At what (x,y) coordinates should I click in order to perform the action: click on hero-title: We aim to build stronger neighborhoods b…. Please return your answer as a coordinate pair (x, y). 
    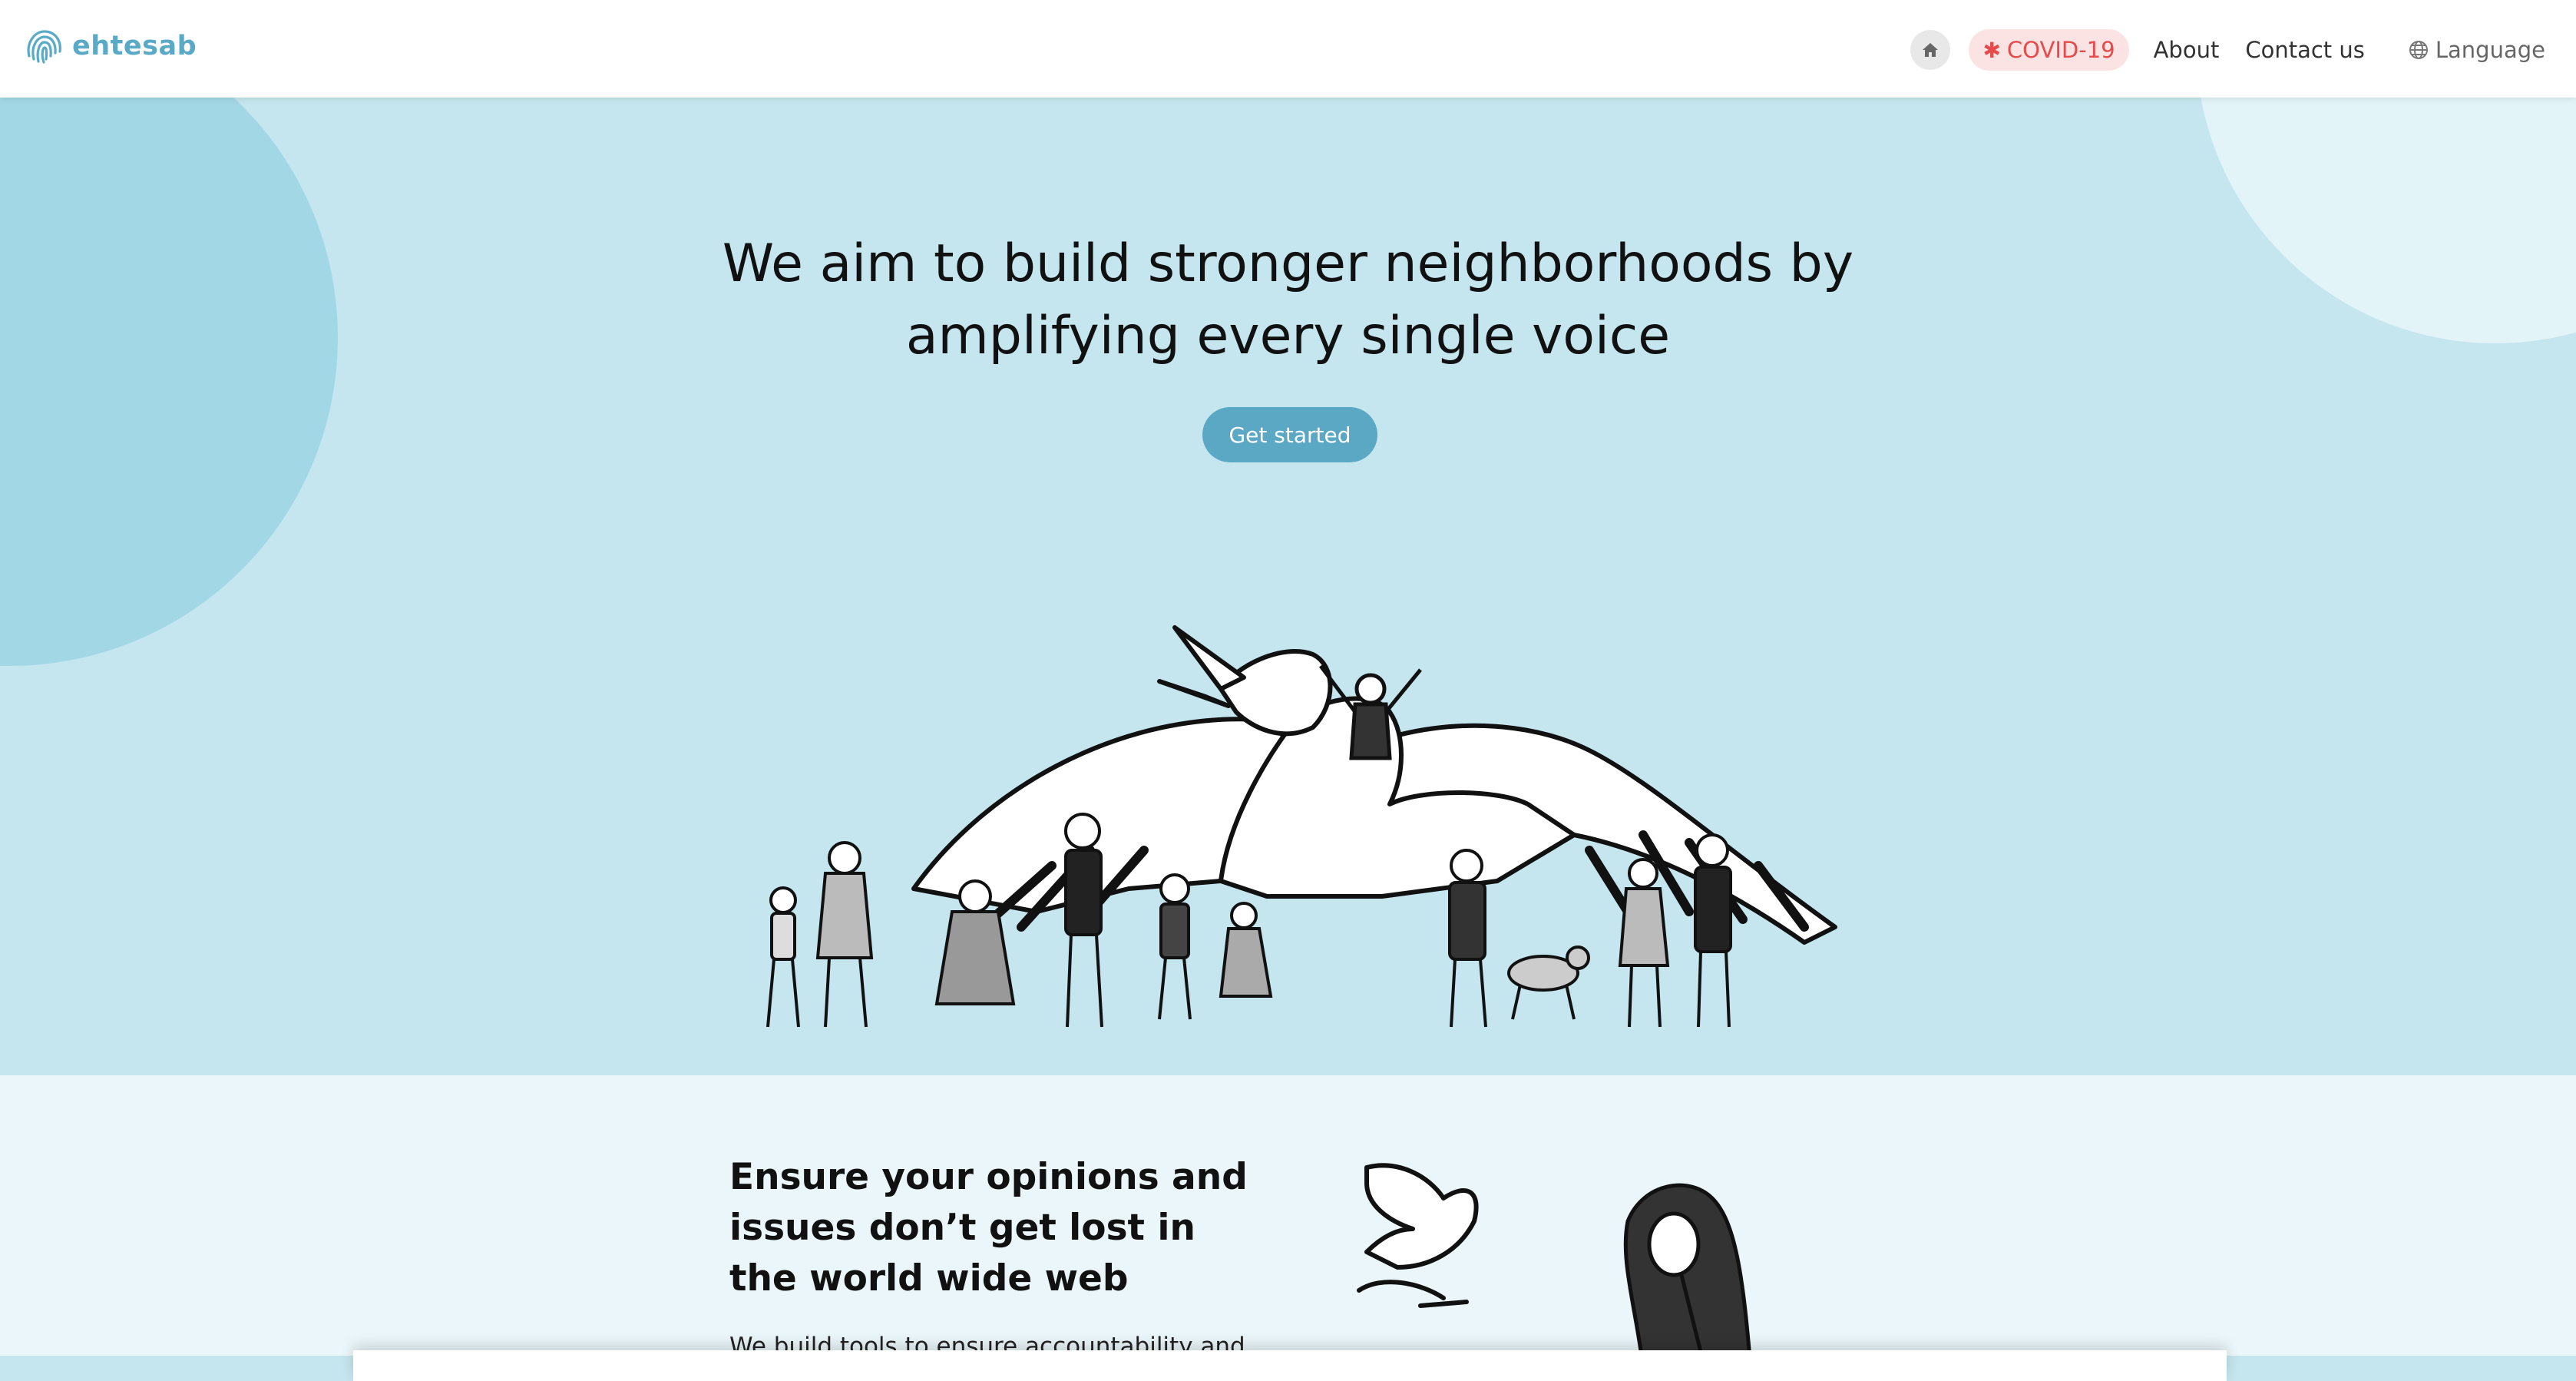
    Looking at the image, I should click on (1288, 300).